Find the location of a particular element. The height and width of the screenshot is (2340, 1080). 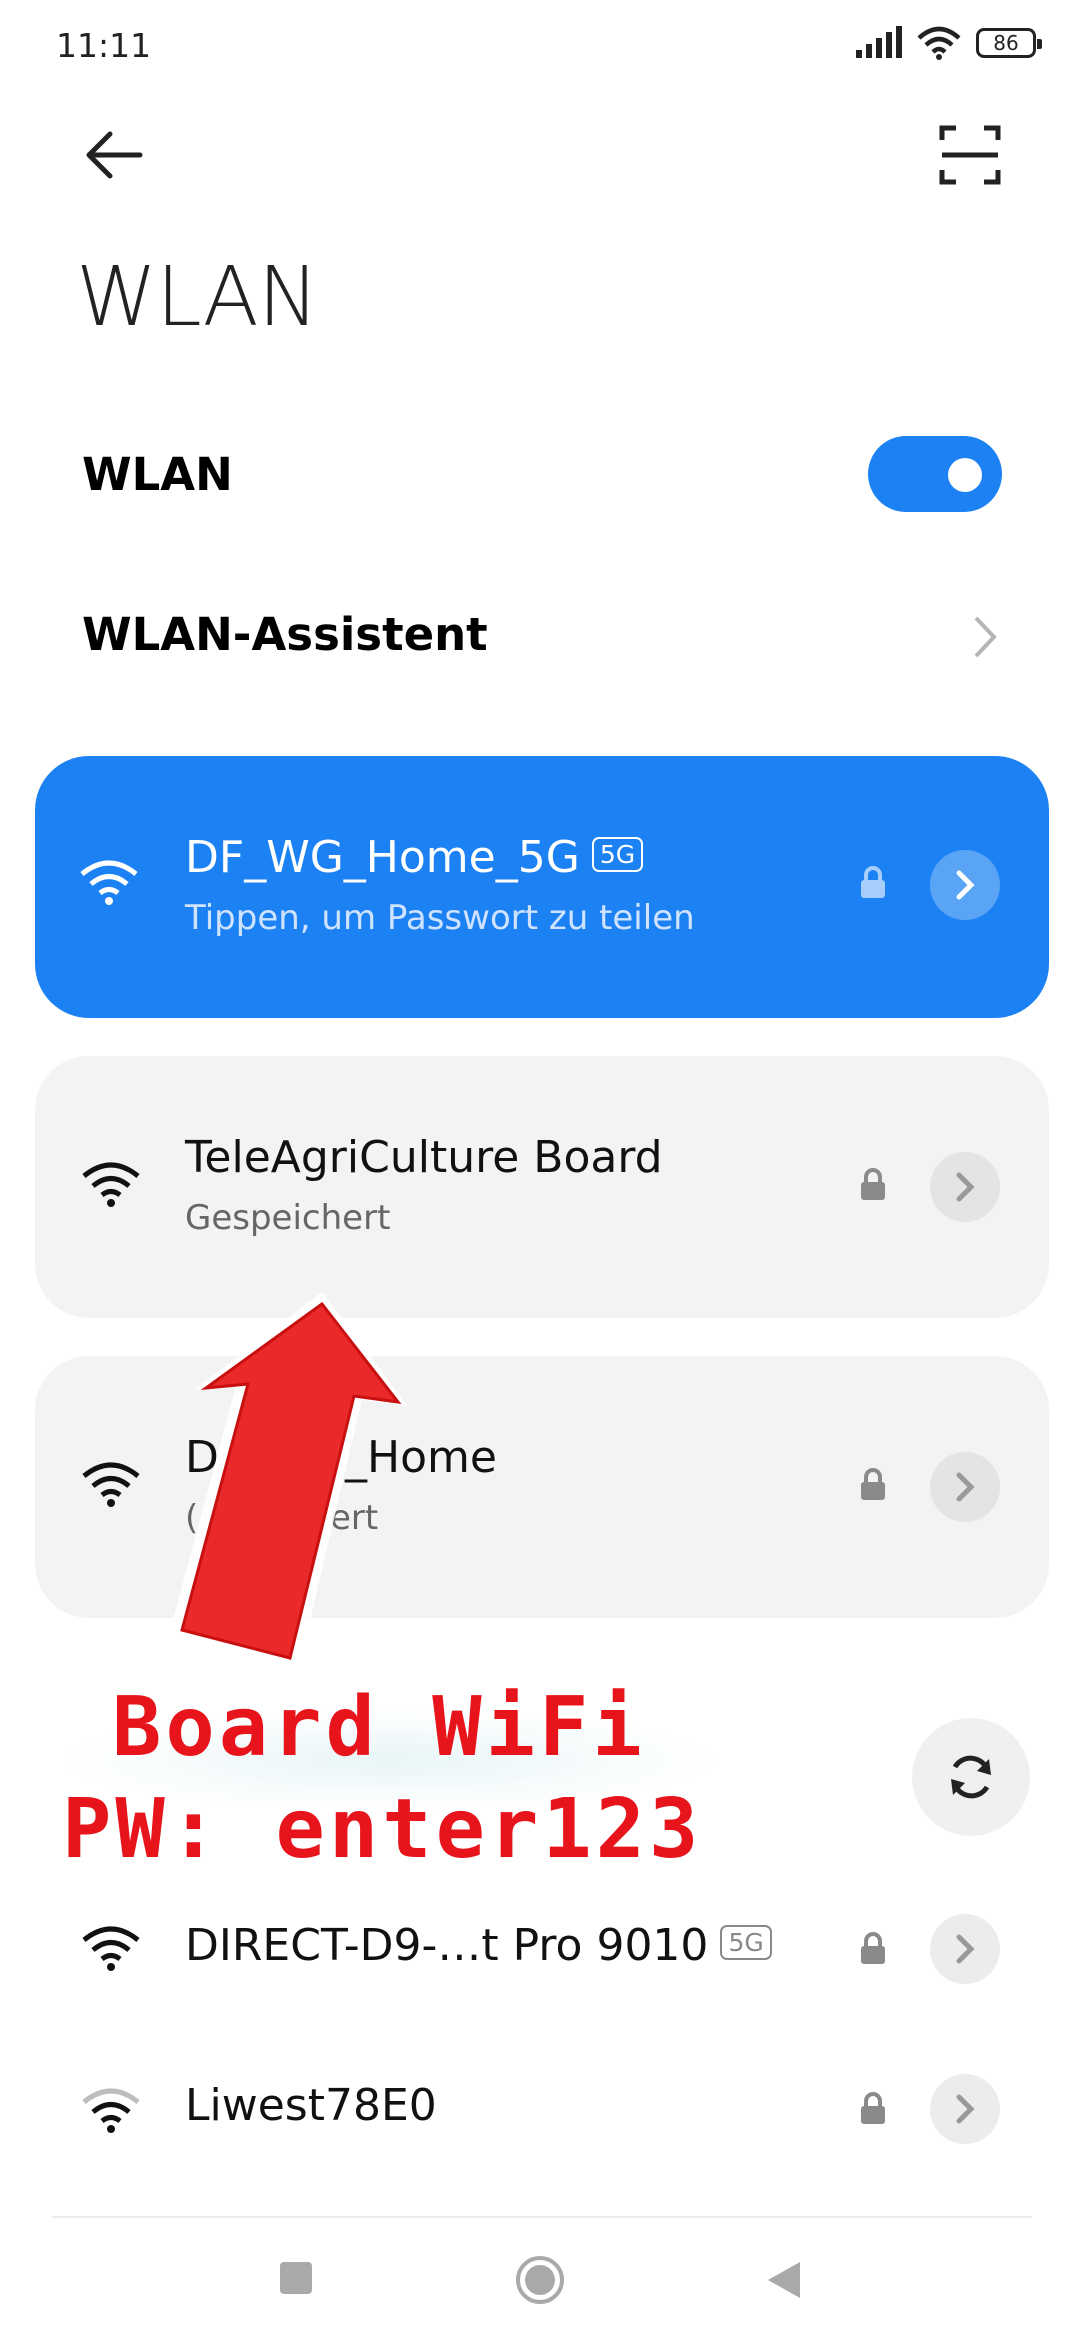

network-name-text: DIRECT-D9-…t Pro 9010 is located at coordinates (447, 1945).